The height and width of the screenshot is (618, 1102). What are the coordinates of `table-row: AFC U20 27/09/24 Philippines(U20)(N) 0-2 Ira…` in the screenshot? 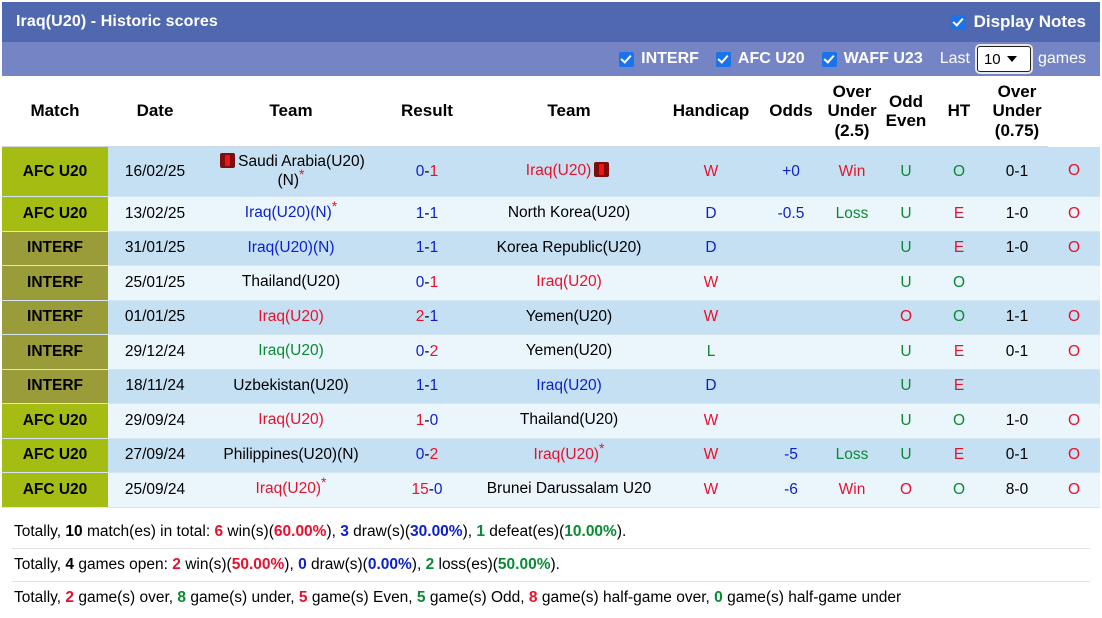 It's located at (551, 455).